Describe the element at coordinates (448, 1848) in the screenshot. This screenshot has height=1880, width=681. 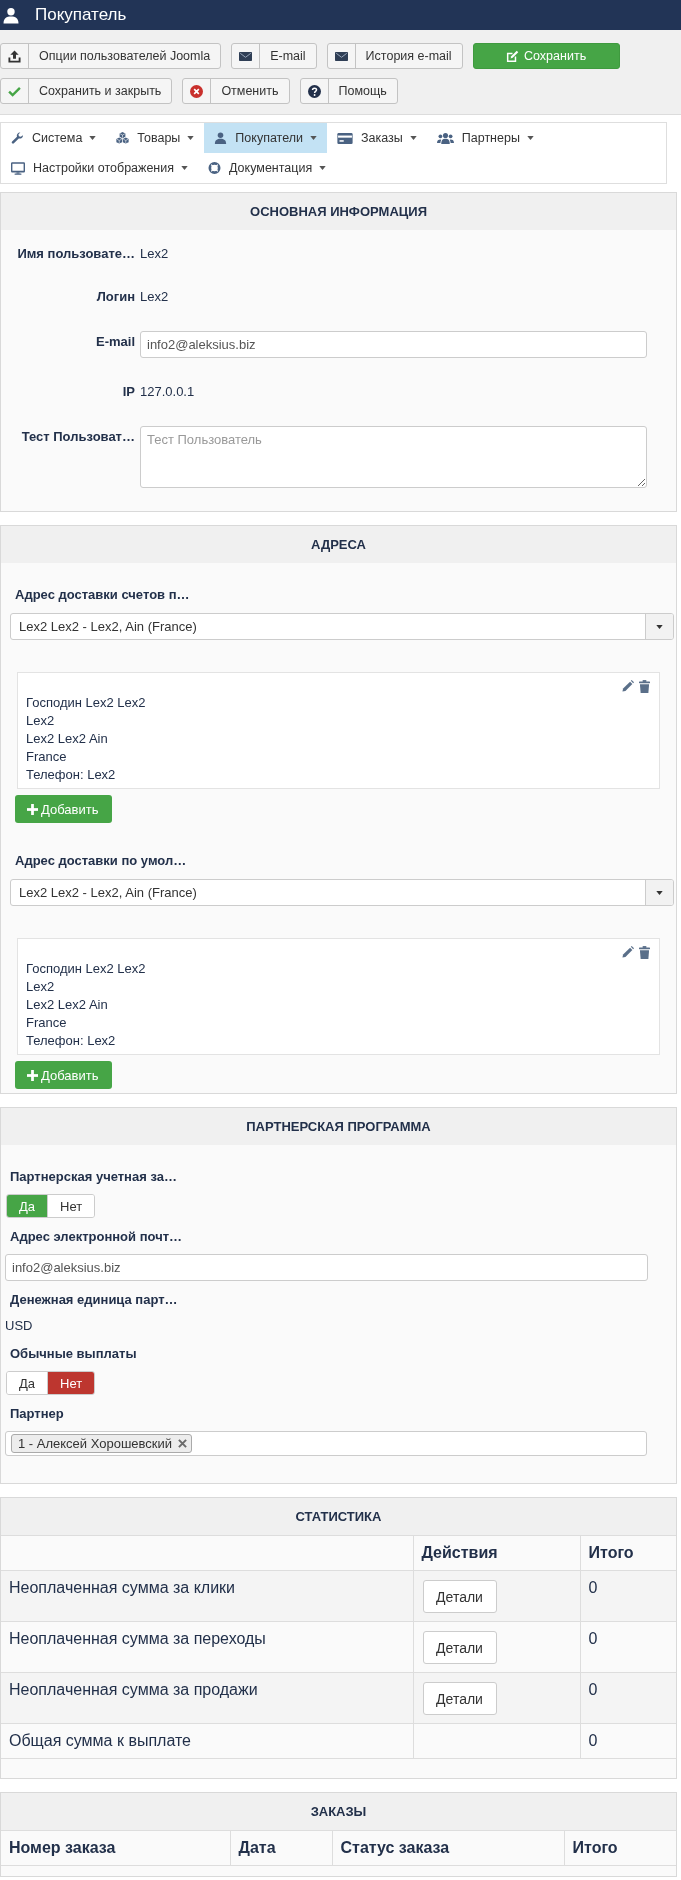
I see `column-header: Статус заказа` at that location.